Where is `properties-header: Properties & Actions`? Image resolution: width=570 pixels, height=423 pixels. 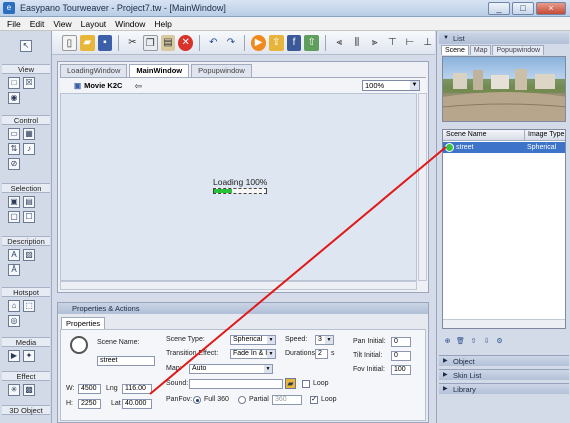
properties-header: Properties & Actions is located at coordinates (243, 308).